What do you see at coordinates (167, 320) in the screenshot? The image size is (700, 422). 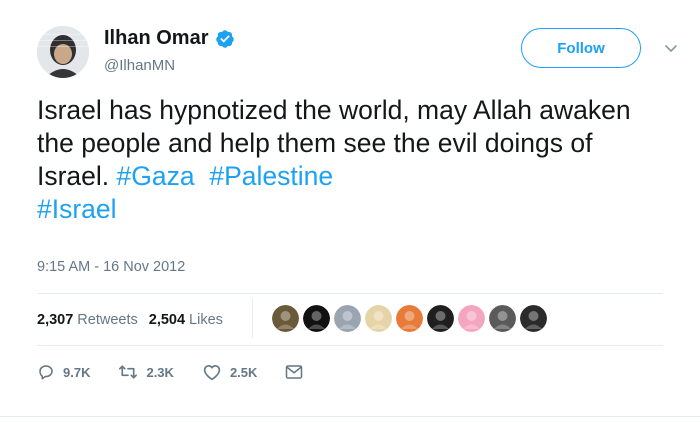 I see `likes-count: 2,504` at bounding box center [167, 320].